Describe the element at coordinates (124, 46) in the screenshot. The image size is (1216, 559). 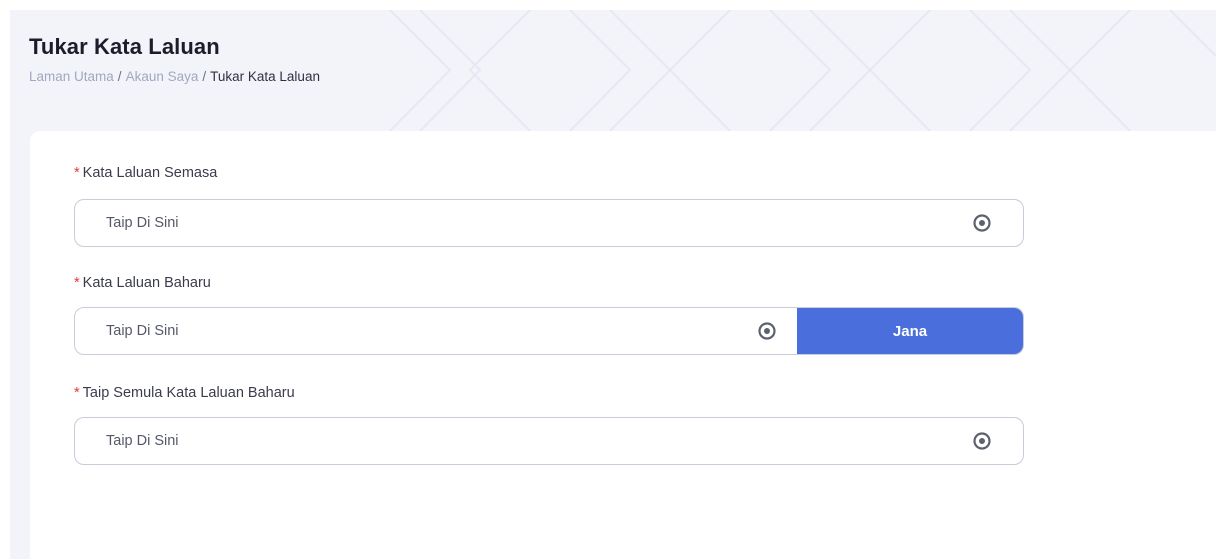
I see `page-title: Tukar Kata Laluan` at that location.